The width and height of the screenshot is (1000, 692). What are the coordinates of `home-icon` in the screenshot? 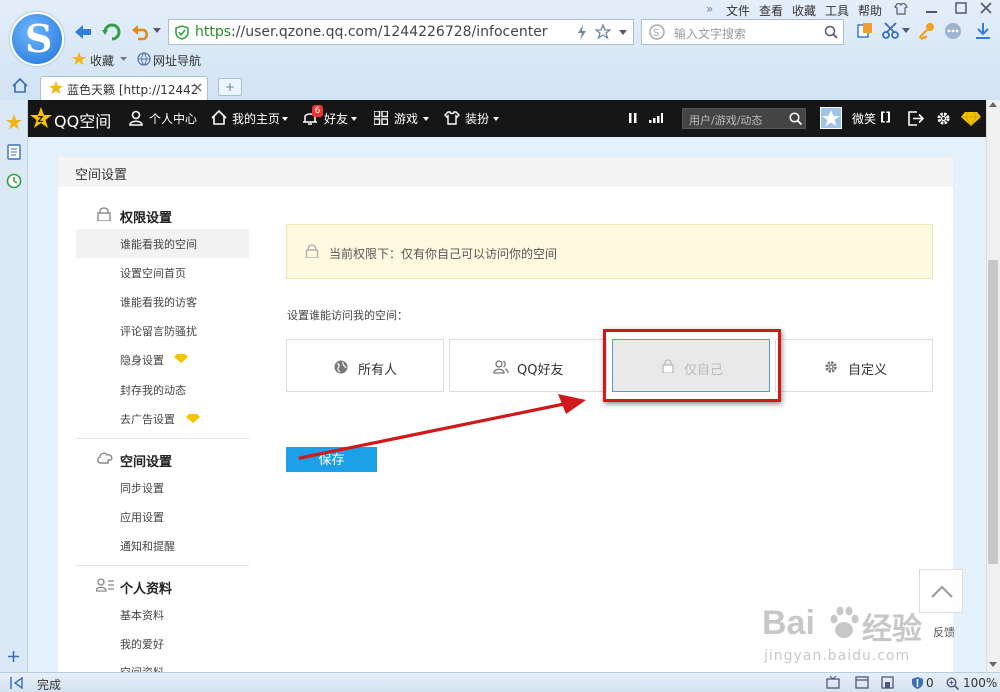 It's located at (20, 85).